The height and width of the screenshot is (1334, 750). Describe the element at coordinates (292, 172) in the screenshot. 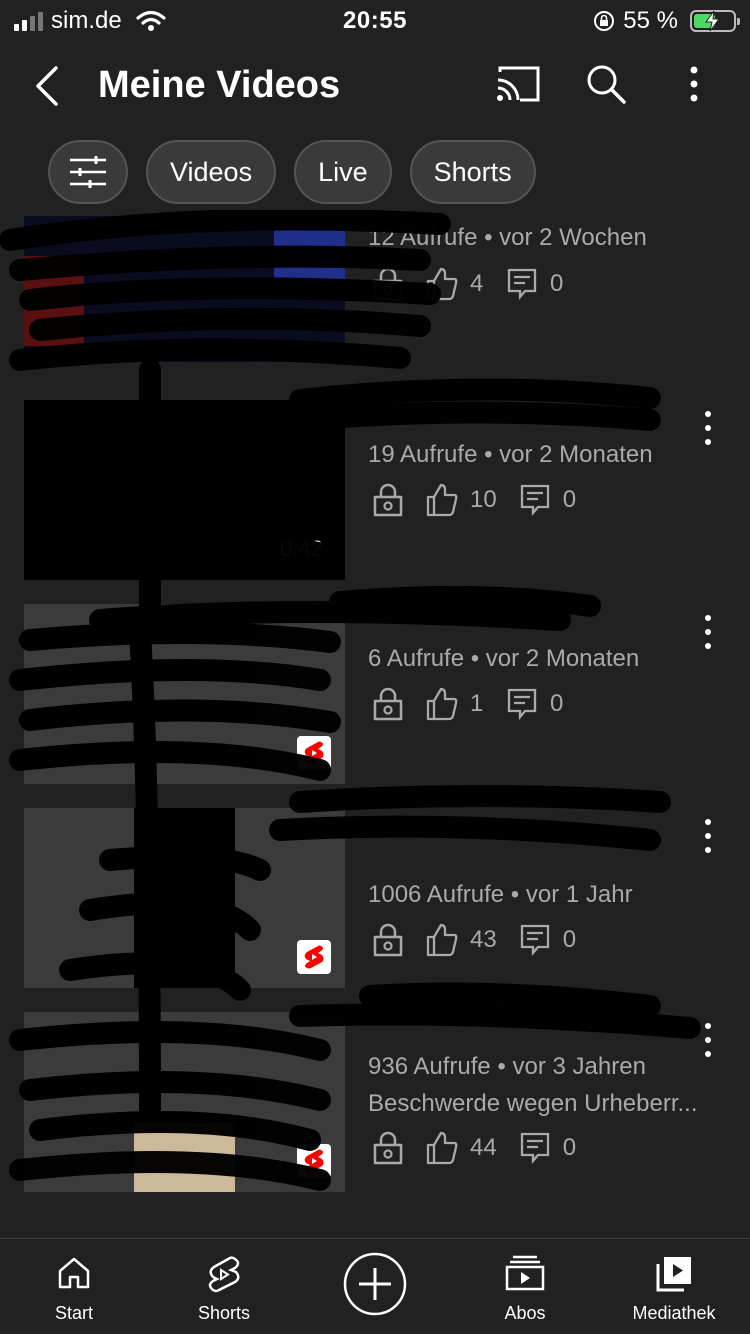

I see `filter-chips: Videos Live Shorts` at that location.